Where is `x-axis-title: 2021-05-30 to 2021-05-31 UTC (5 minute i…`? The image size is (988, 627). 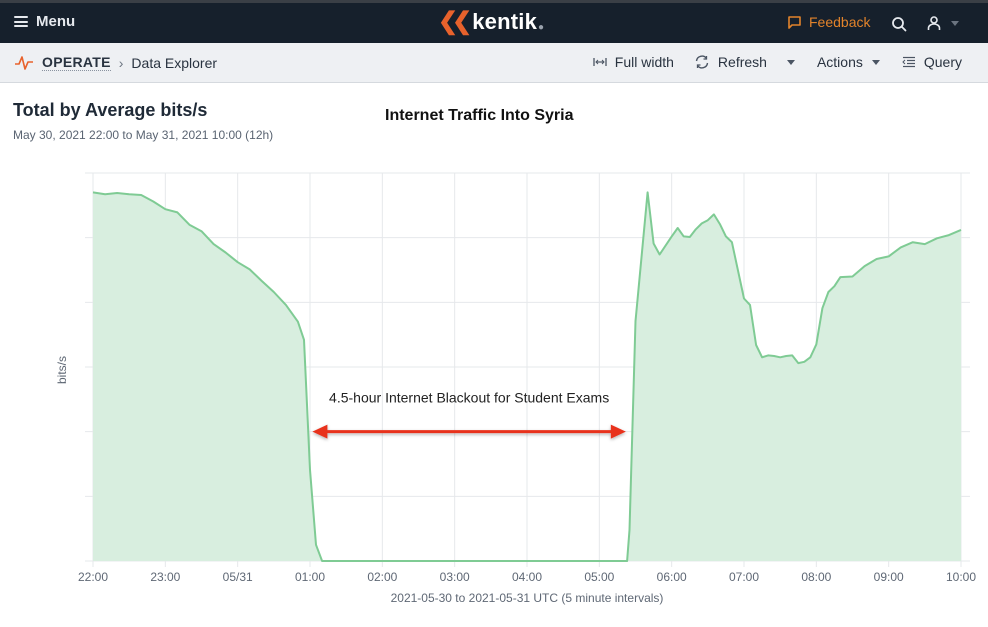 x-axis-title: 2021-05-30 to 2021-05-31 UTC (5 minute i… is located at coordinates (527, 598).